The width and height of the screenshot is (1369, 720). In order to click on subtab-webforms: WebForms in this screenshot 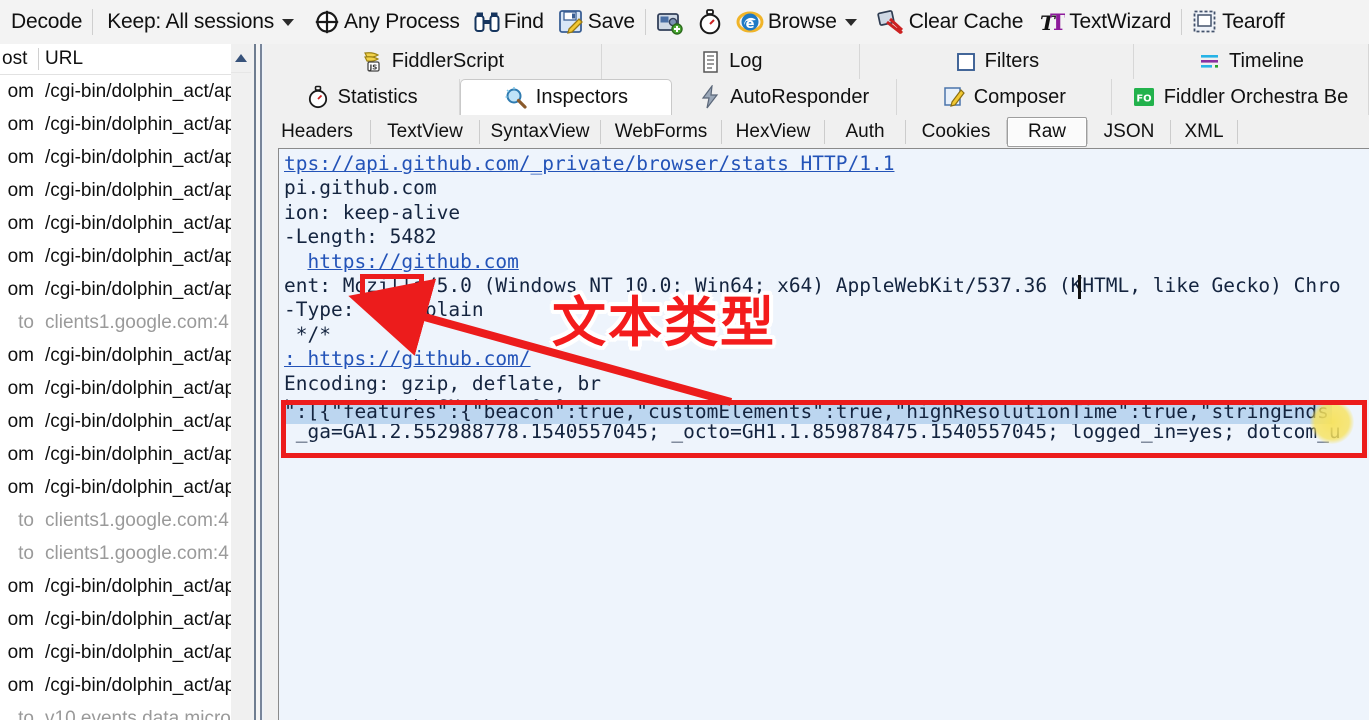, I will do `click(661, 131)`.